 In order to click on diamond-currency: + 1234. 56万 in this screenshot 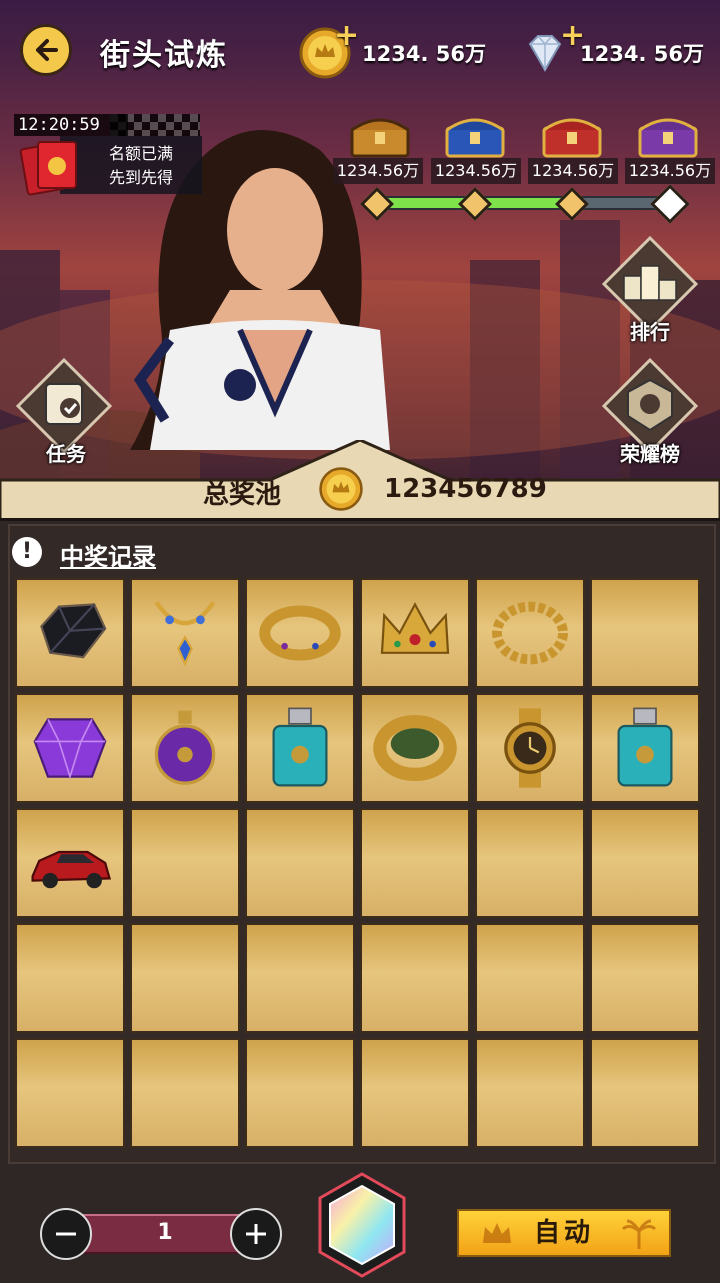, I will do `click(612, 47)`.